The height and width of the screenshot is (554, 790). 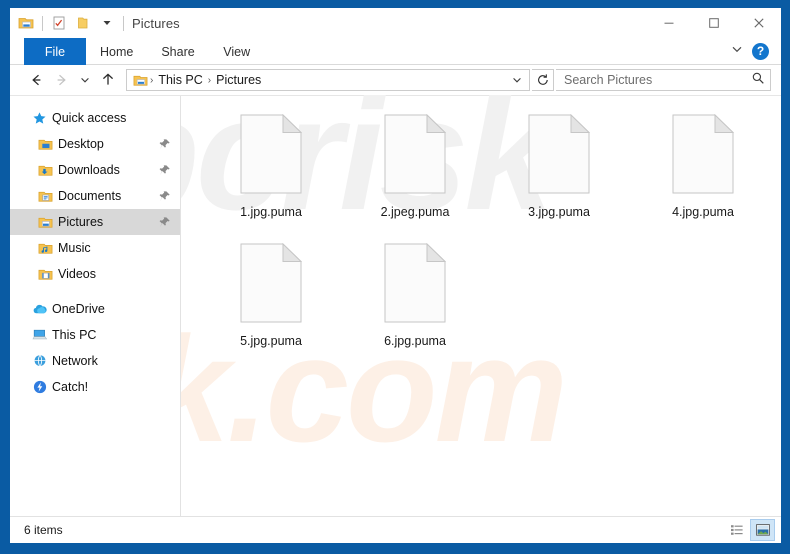 I want to click on sidebar-item-quick-access: Quick access, so click(x=95, y=118).